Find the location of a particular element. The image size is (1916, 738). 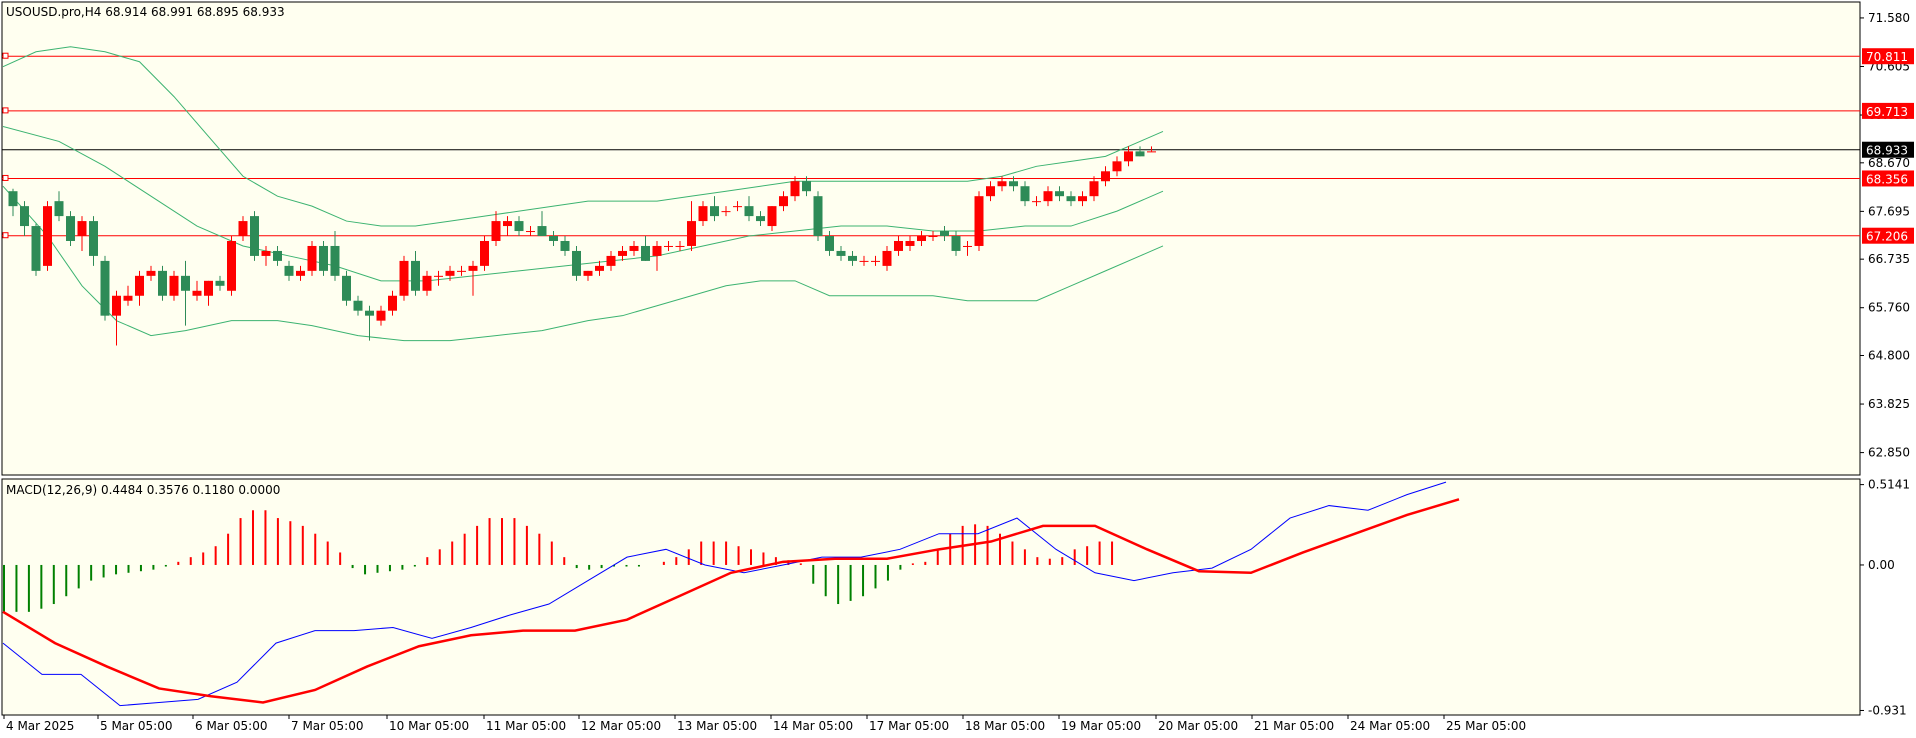

price-tick-label: 66.735 is located at coordinates (1889, 259).